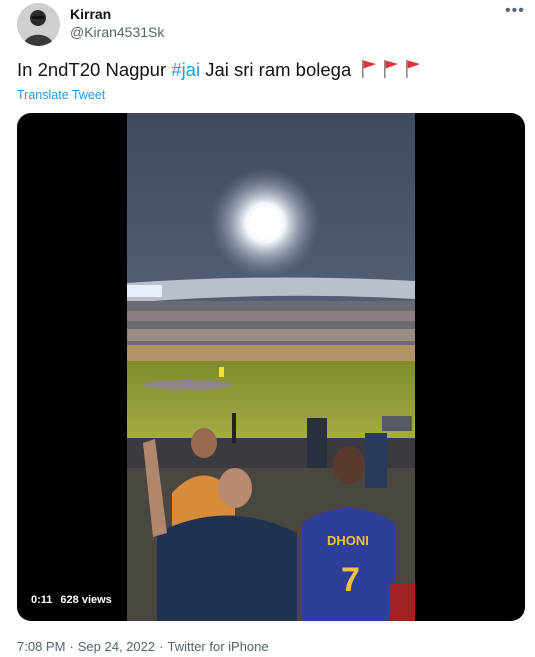 The width and height of the screenshot is (535, 657). What do you see at coordinates (276, 69) in the screenshot?
I see `tweet-text-after: Jai sri ram bolega` at bounding box center [276, 69].